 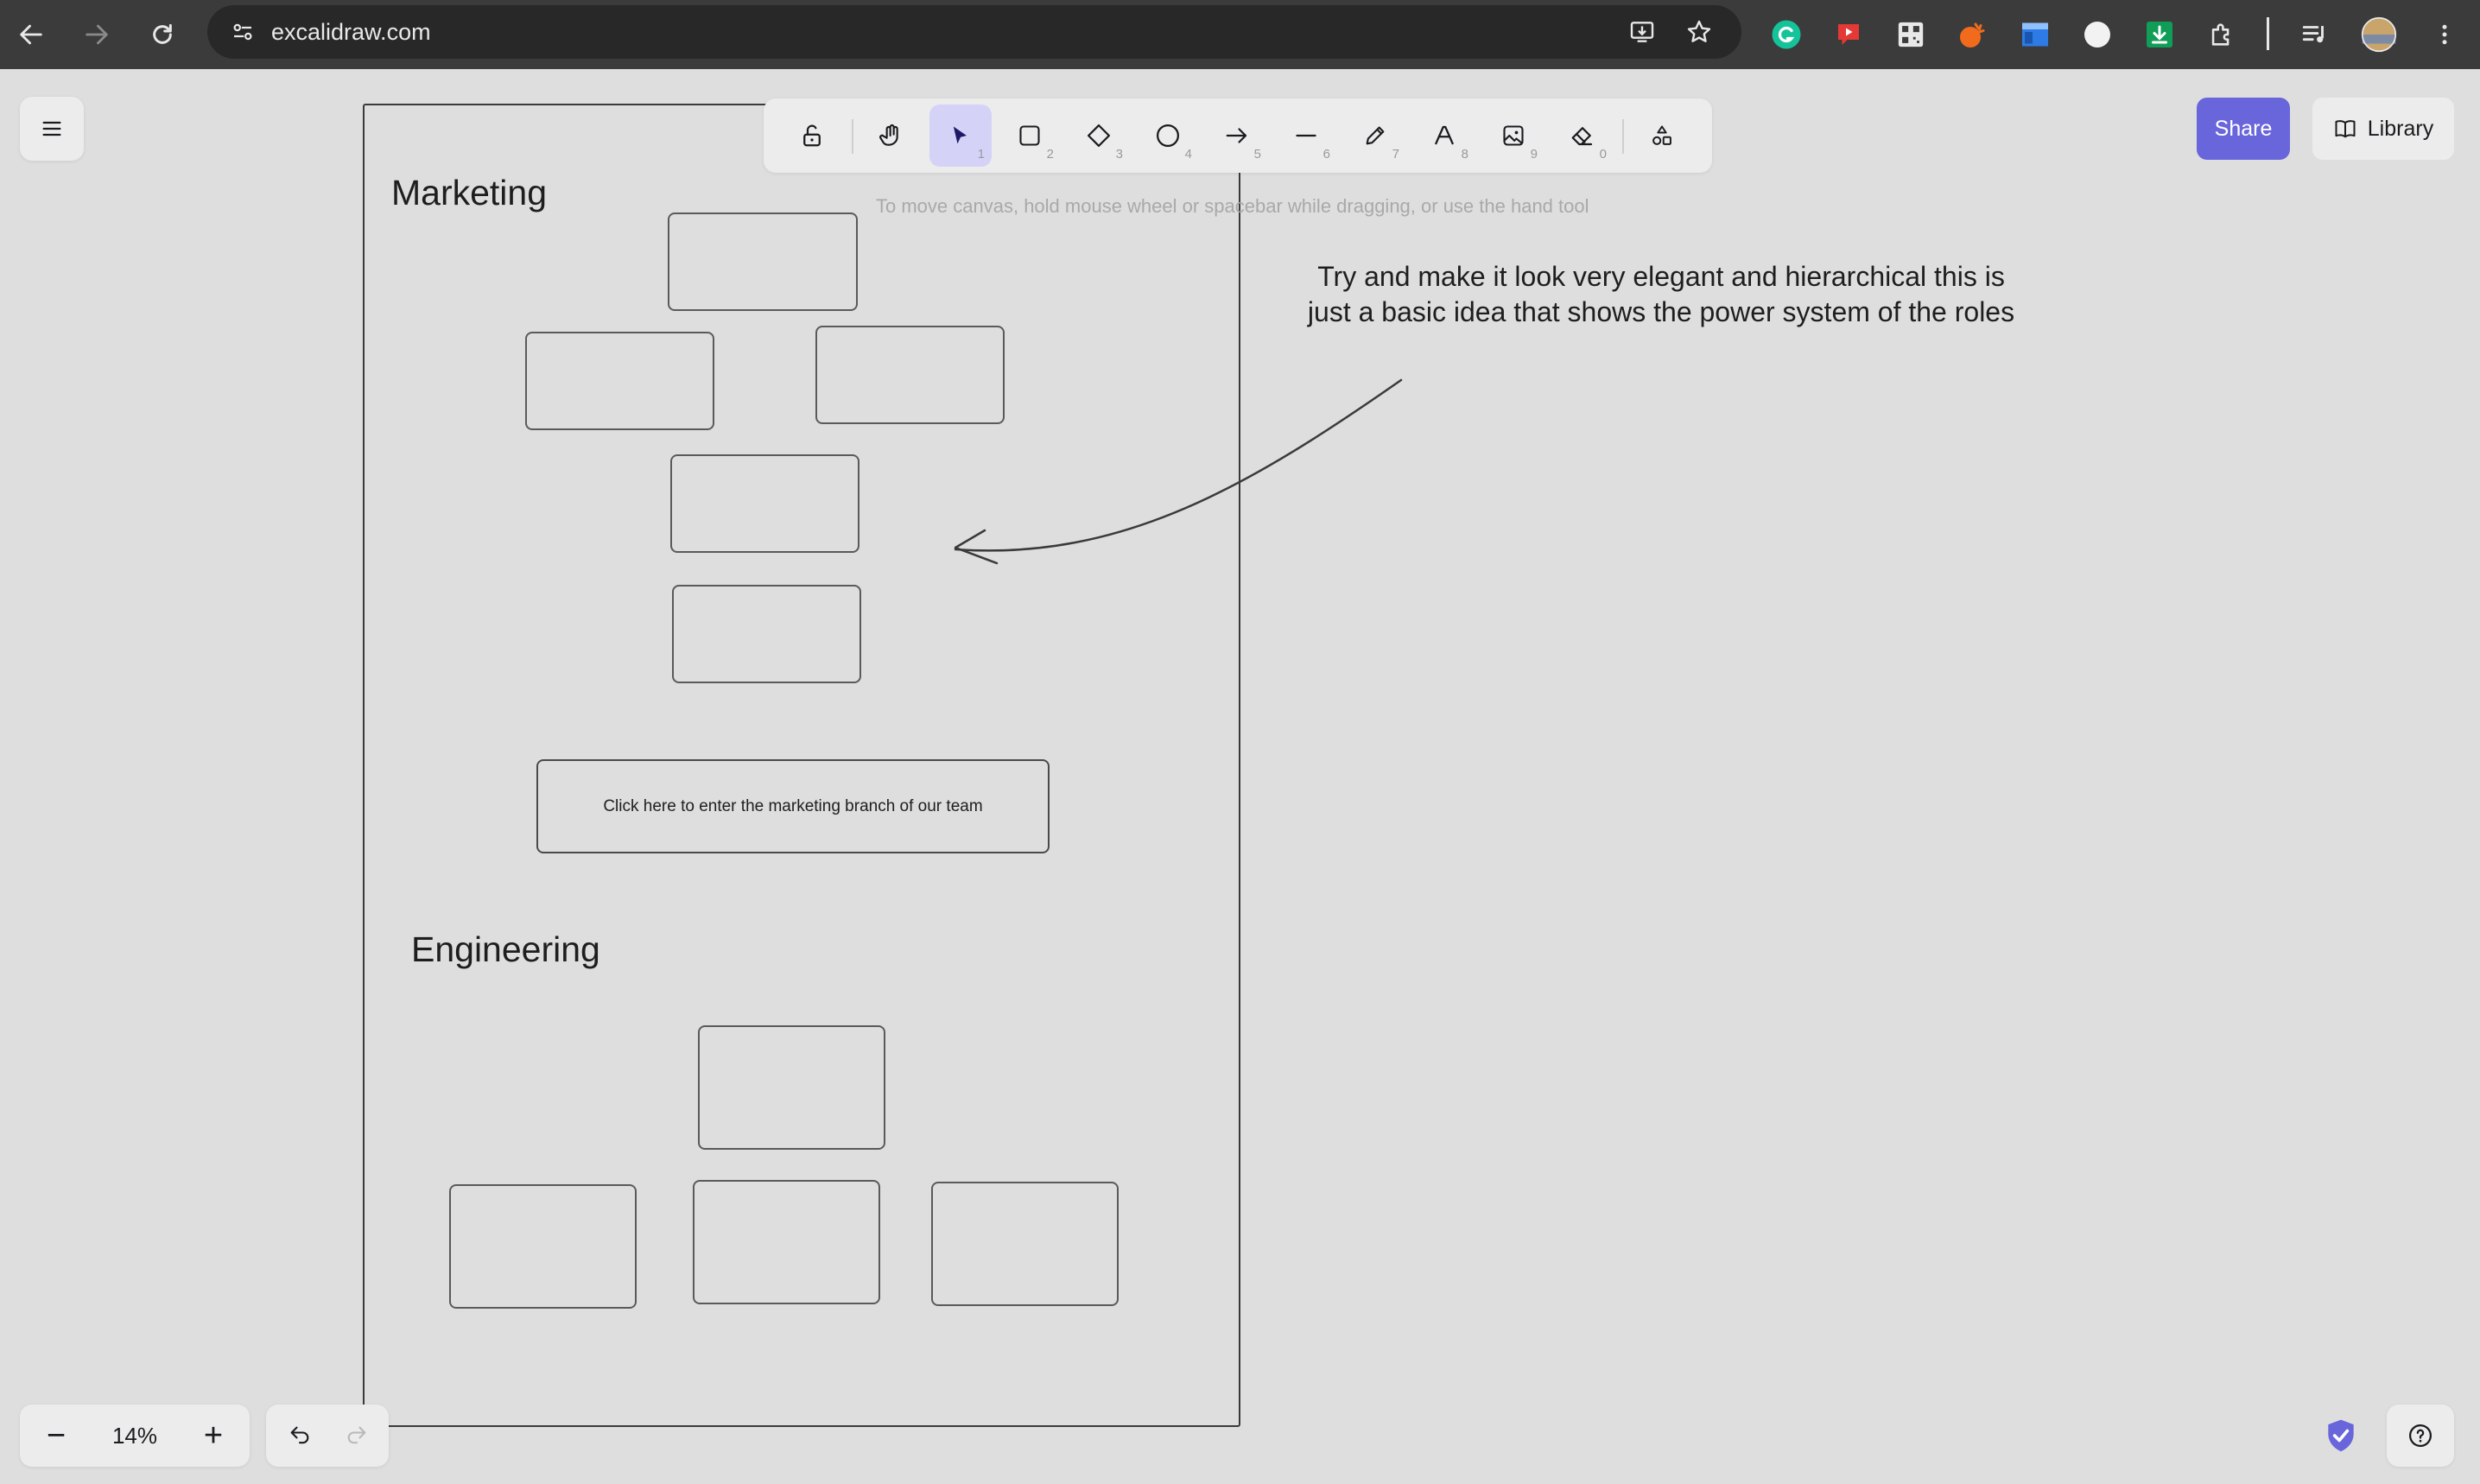 I want to click on undo-button, so click(x=300, y=1436).